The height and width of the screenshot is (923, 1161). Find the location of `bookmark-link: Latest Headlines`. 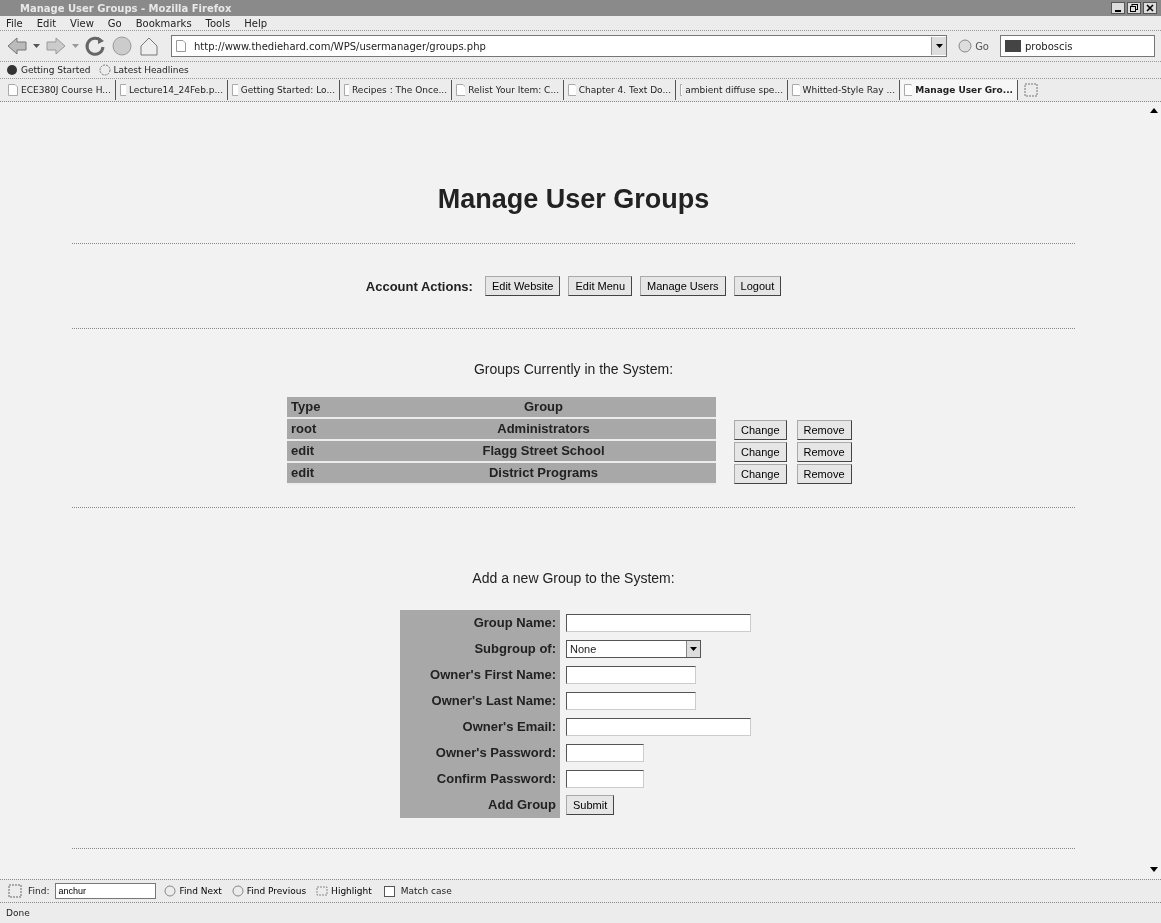

bookmark-link: Latest Headlines is located at coordinates (143, 70).